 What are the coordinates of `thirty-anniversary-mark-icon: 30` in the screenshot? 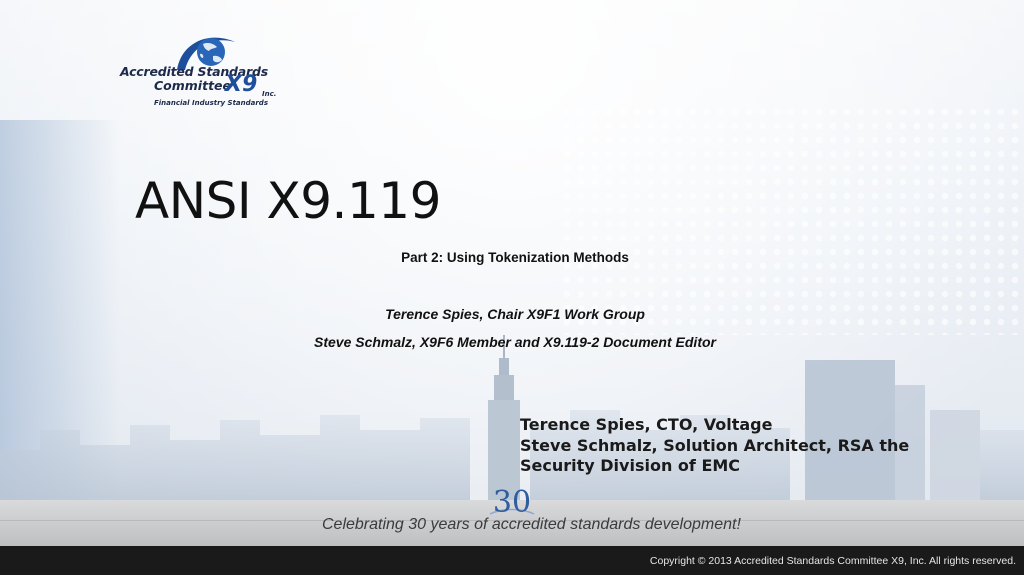 It's located at (512, 502).